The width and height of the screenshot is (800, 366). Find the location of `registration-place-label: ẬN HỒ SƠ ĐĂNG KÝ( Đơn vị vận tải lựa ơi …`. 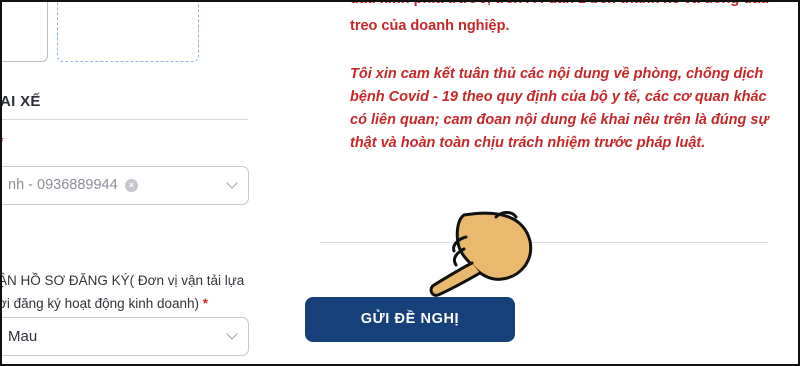

registration-place-label: ẬN HỒ SƠ ĐĂNG KÝ( Đơn vị vận tải lựa ơi … is located at coordinates (124, 292).